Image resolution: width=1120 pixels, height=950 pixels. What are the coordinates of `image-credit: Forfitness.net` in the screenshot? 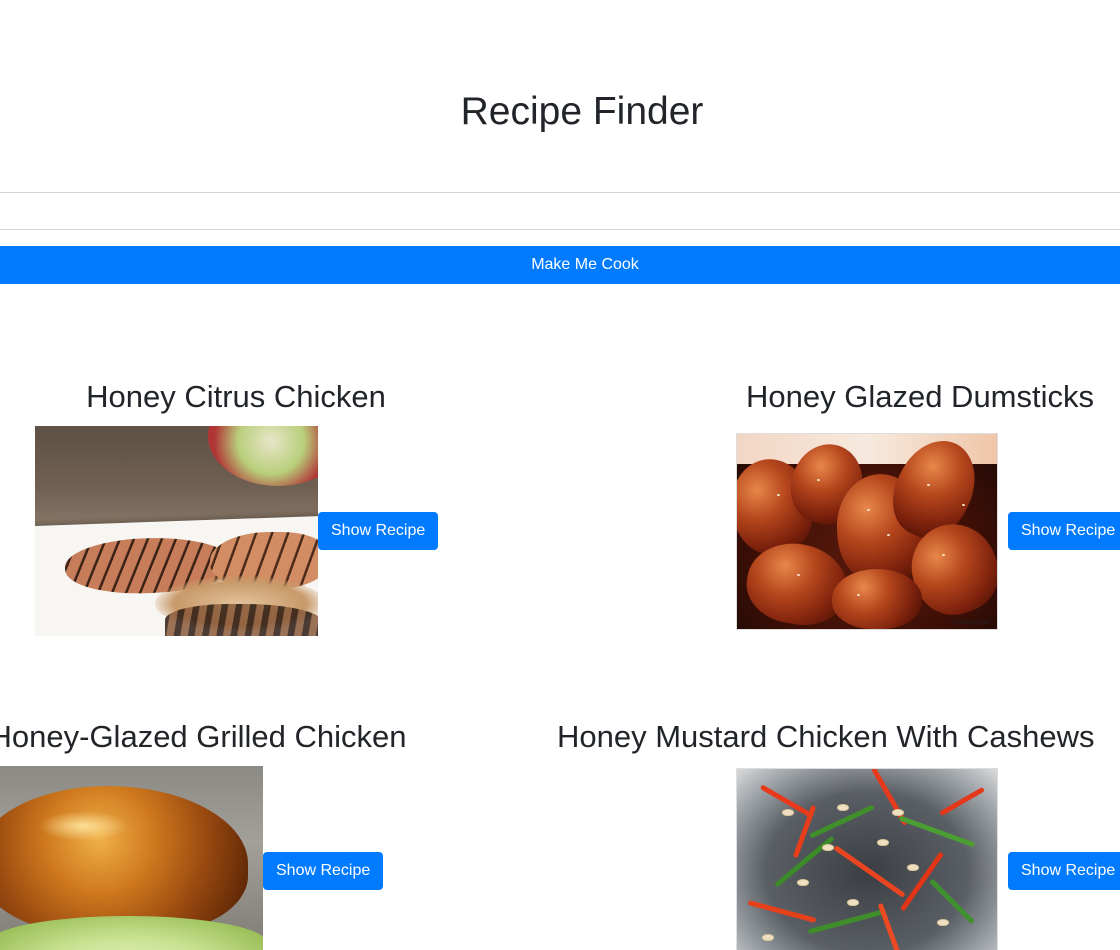 It's located at (970, 623).